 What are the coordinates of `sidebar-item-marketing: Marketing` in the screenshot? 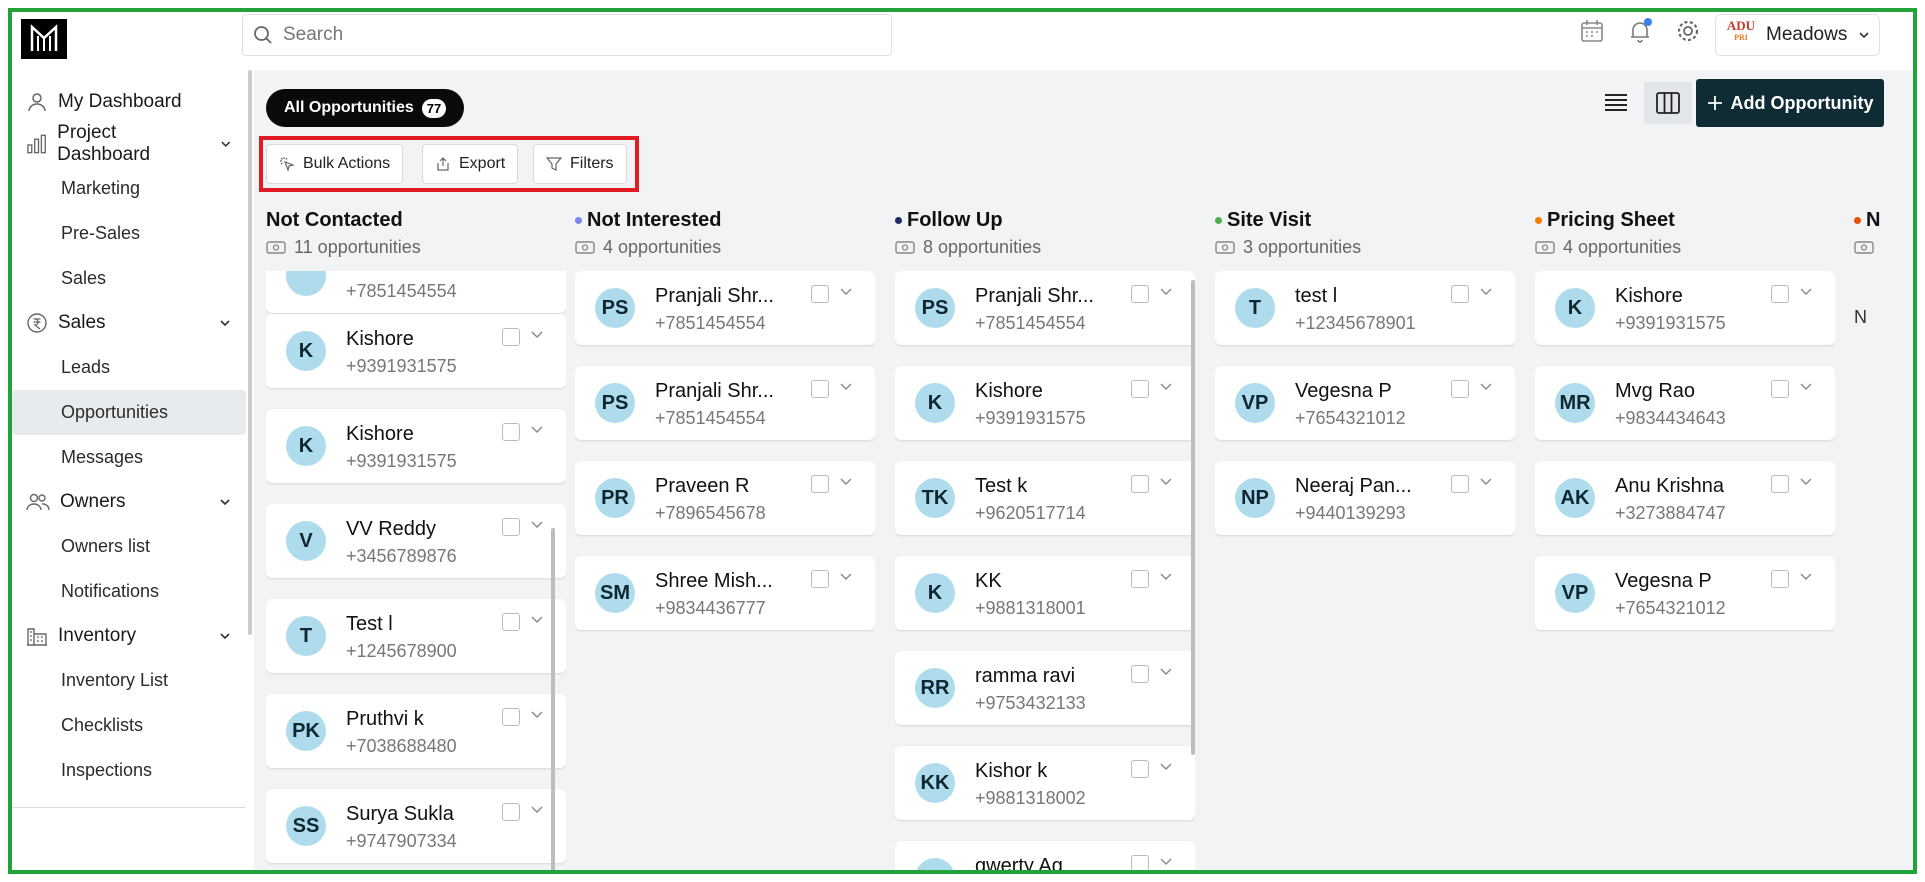 It's located at (129, 188).